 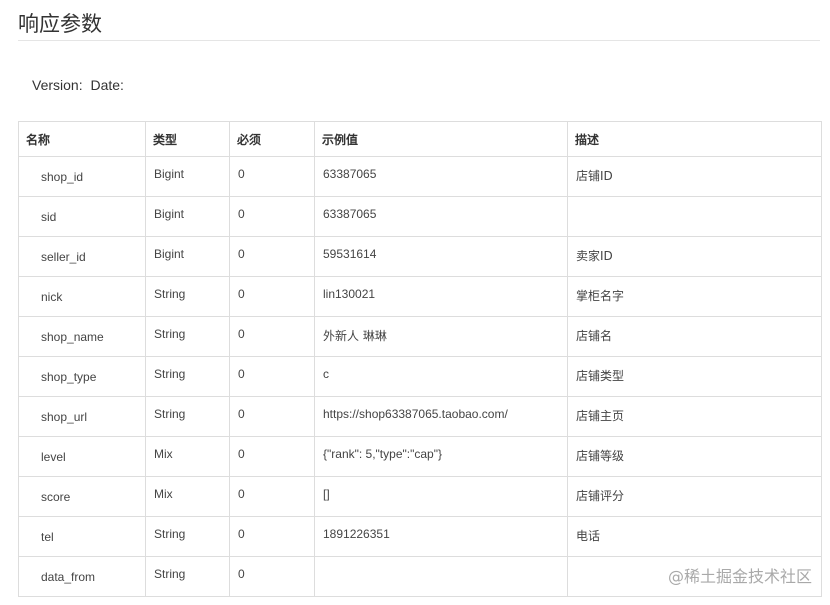 I want to click on cell-description: 卖家ID, so click(x=694, y=256).